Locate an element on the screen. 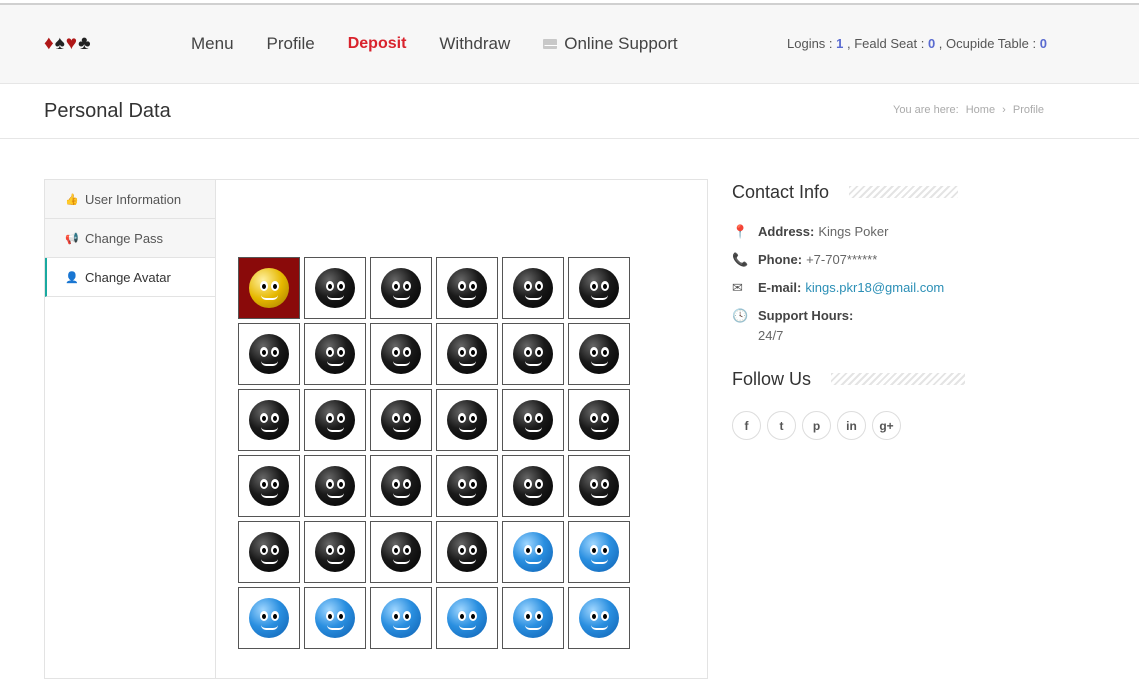 The height and width of the screenshot is (679, 1139). nav-deposit: Deposit is located at coordinates (377, 44).